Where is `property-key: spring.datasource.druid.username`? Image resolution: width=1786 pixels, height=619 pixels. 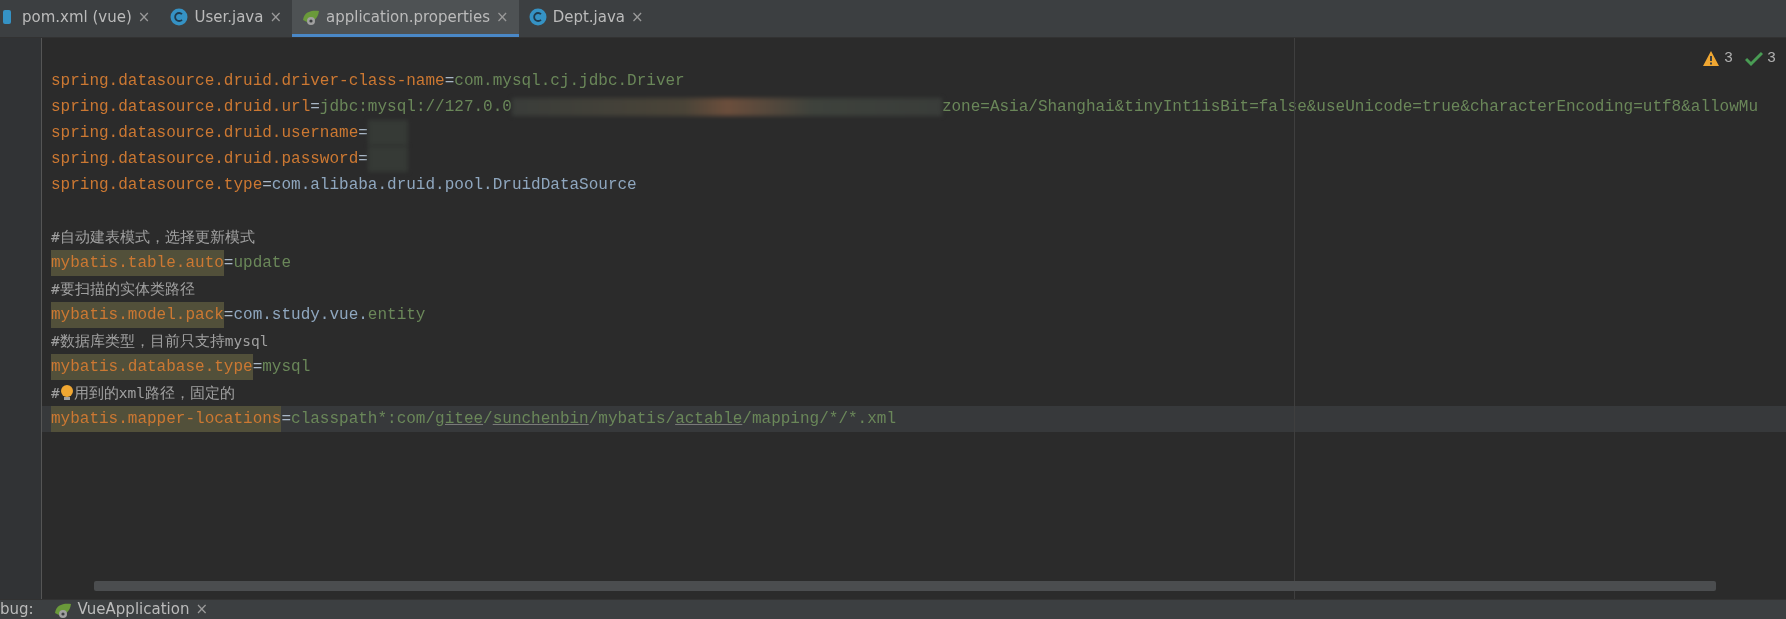
property-key: spring.datasource.druid.username is located at coordinates (205, 133).